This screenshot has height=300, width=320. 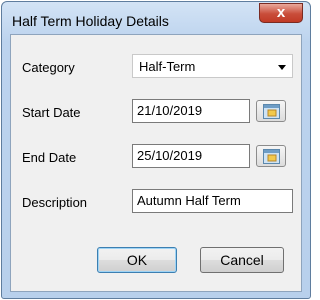 I want to click on chevron-down-icon, so click(x=282, y=67).